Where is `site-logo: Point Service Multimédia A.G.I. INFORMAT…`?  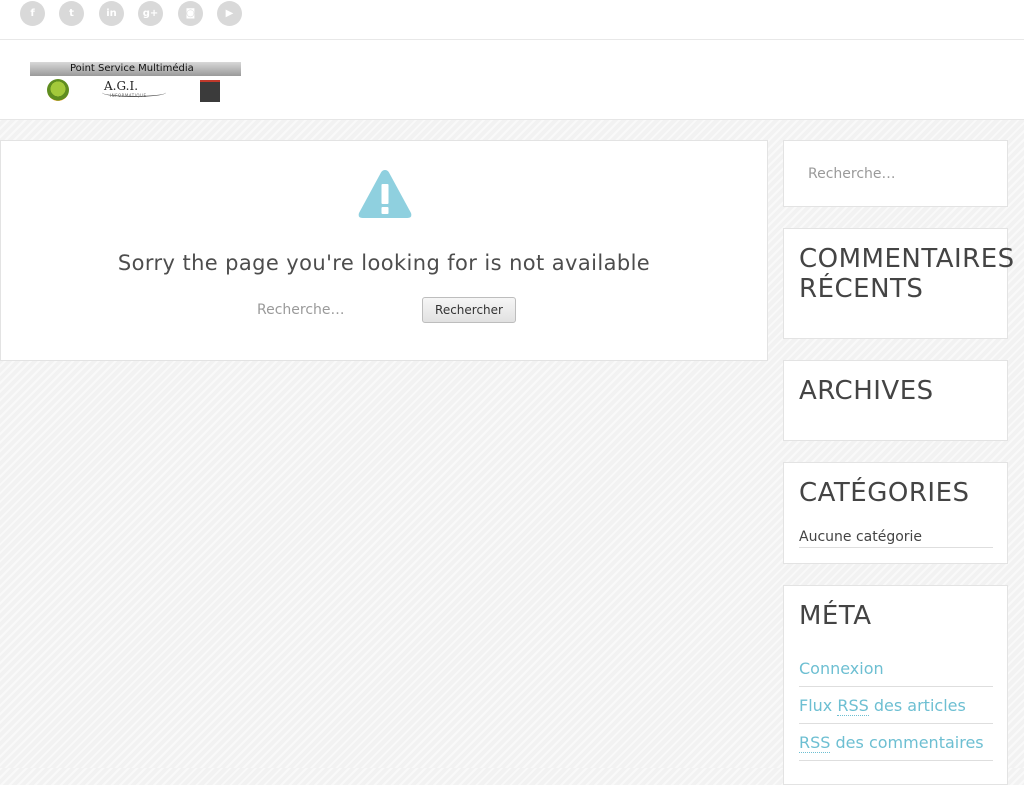 site-logo: Point Service Multimédia A.G.I. INFORMAT… is located at coordinates (135, 82).